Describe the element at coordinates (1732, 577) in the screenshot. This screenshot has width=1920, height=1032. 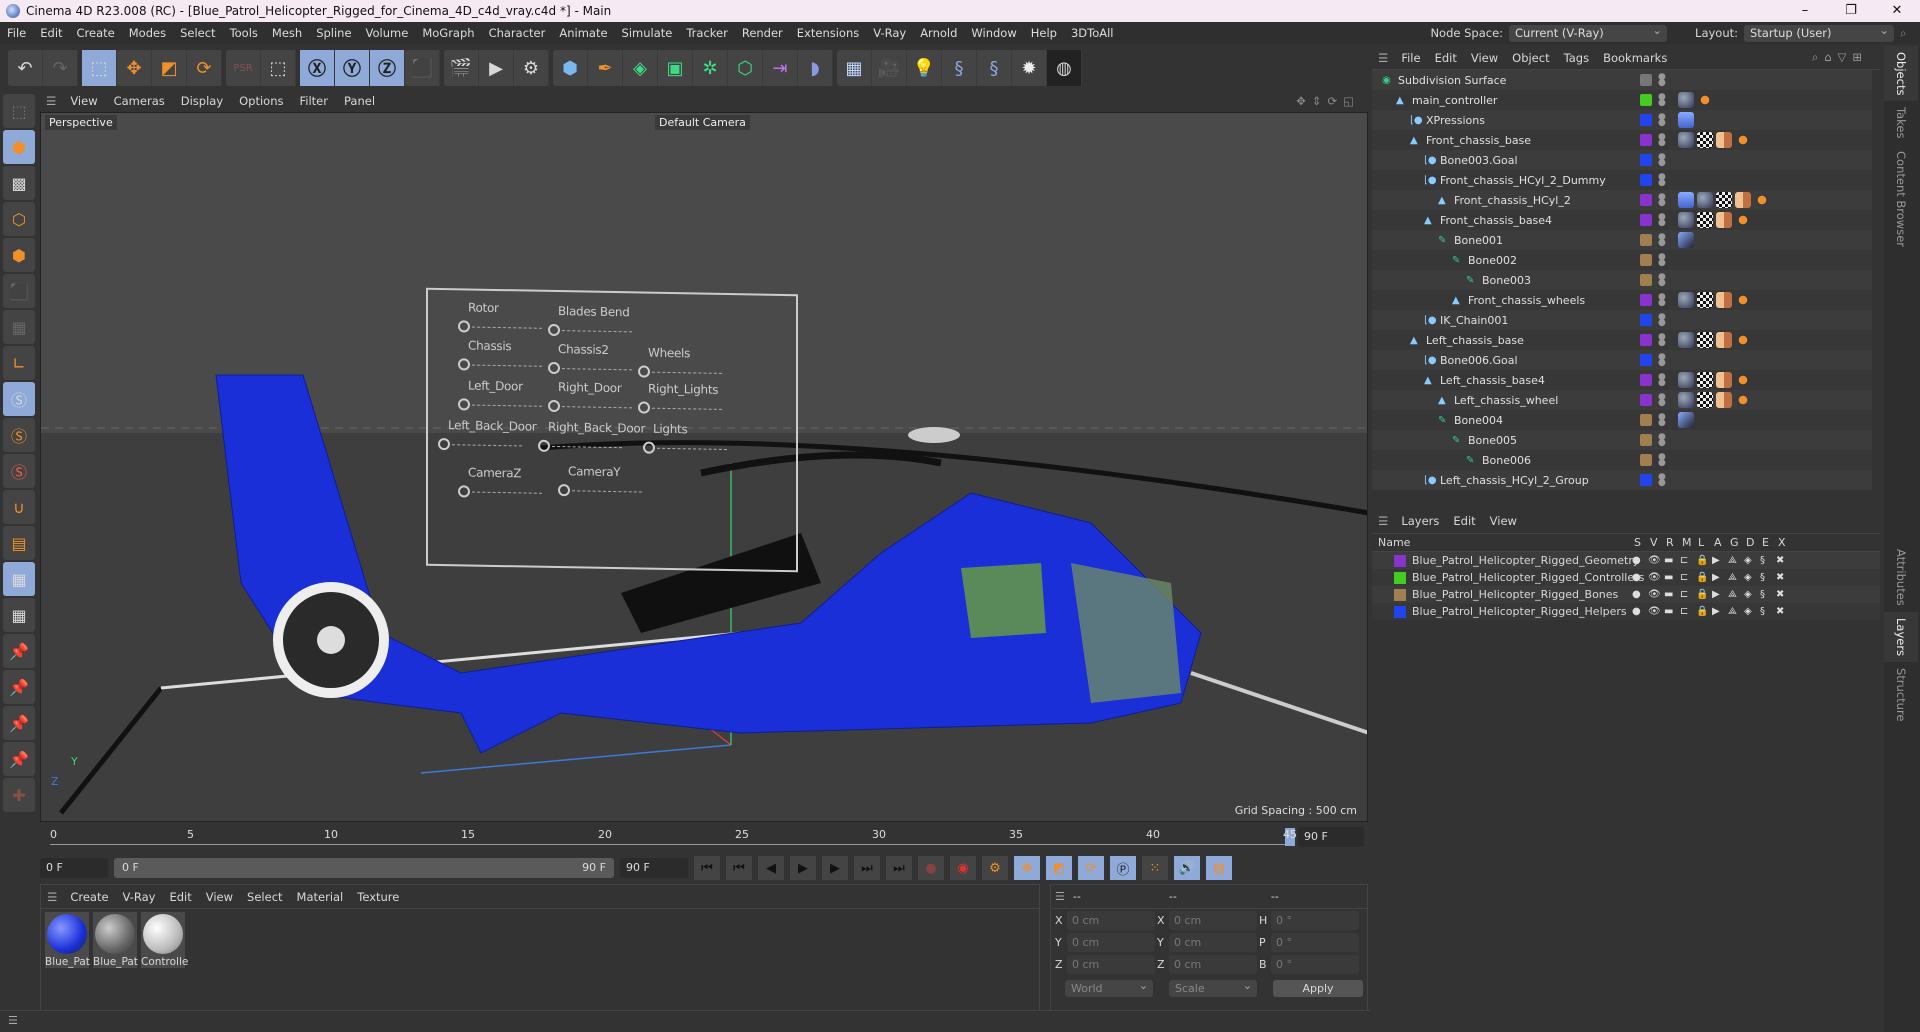
I see `layer-toggle-icon: ⟁` at that location.